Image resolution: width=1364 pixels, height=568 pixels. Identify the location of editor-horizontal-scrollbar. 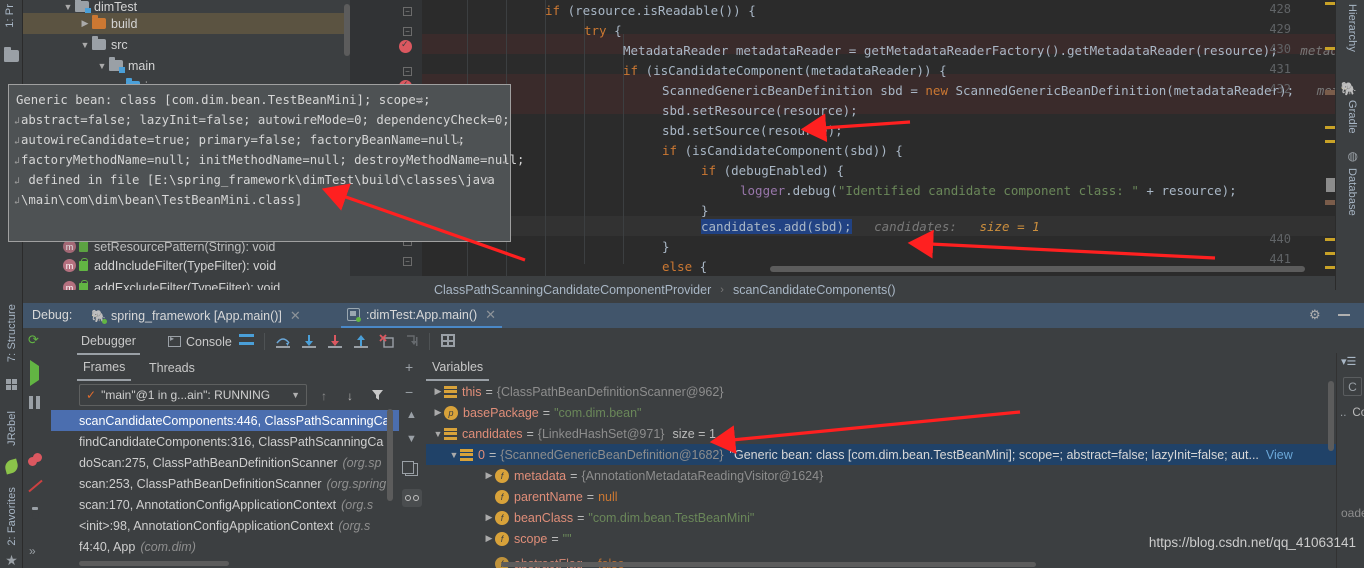
(1037, 269).